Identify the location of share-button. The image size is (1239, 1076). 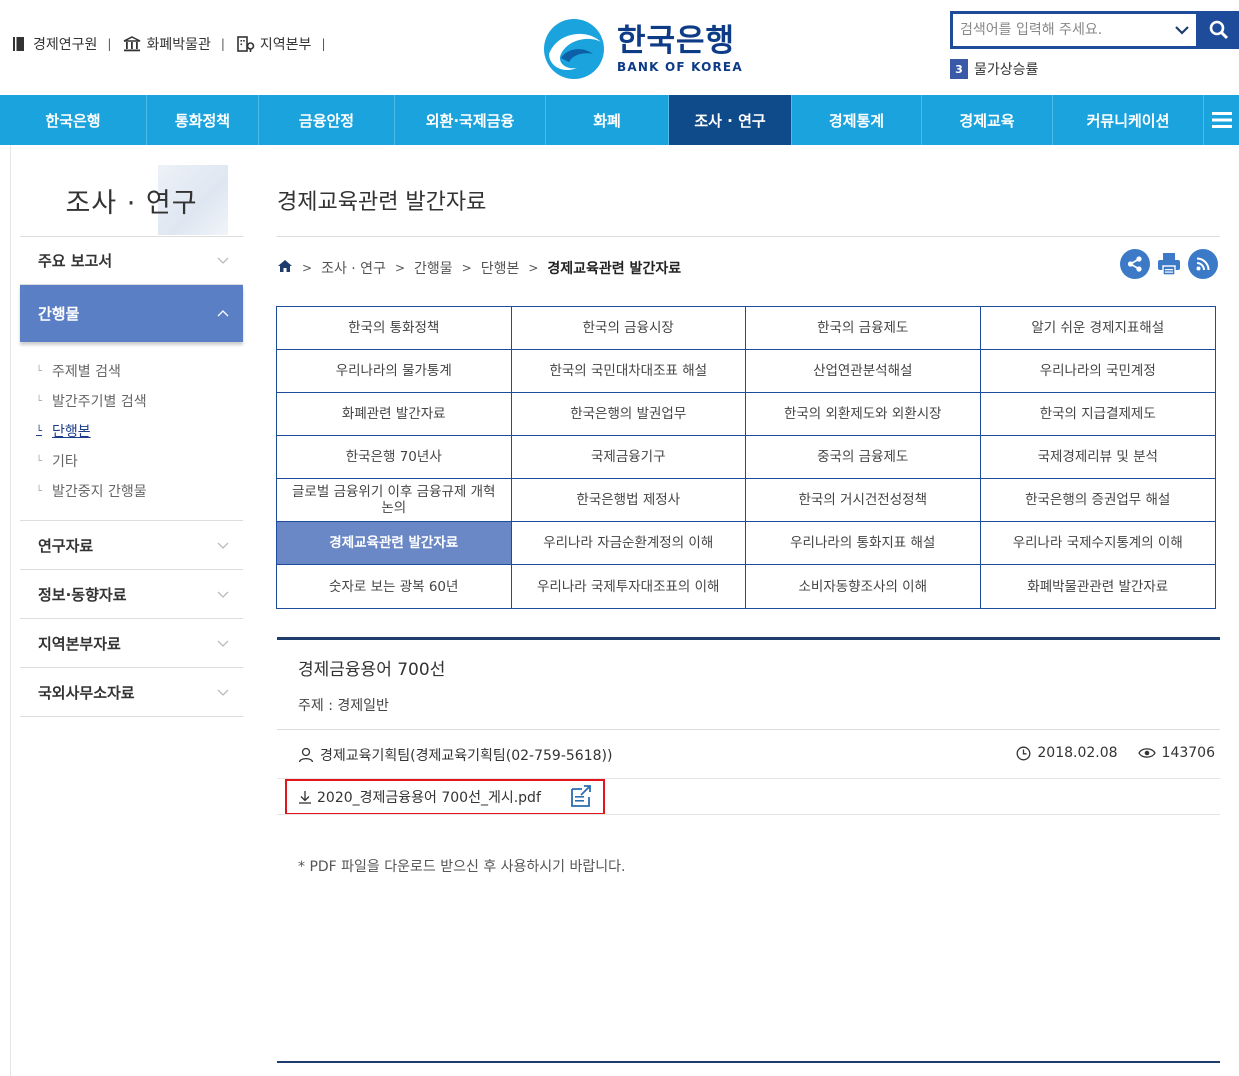
(1135, 264).